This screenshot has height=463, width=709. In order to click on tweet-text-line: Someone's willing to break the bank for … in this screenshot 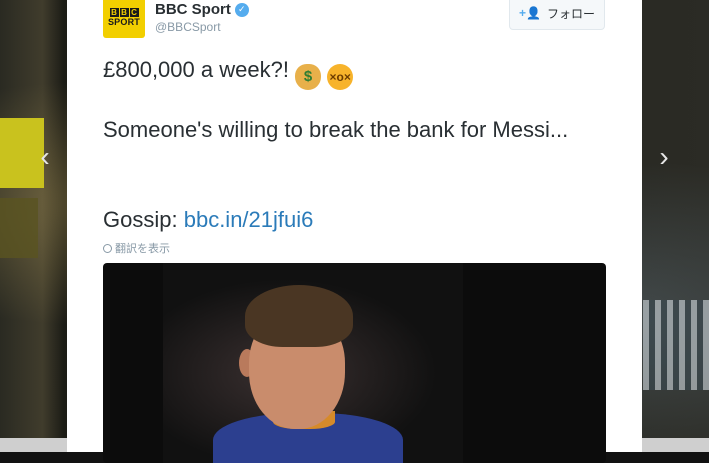, I will do `click(338, 130)`.